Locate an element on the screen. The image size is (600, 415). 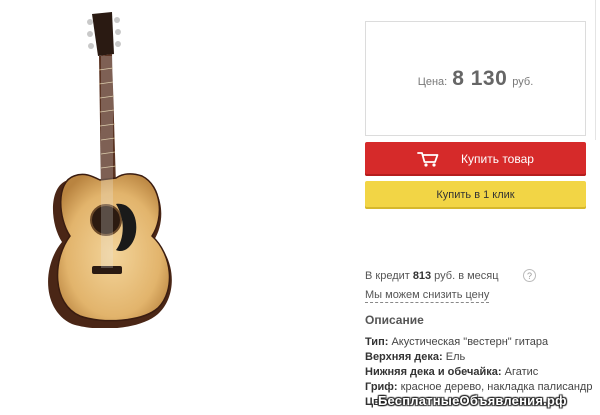
buy-button: Купить товар is located at coordinates (475, 159).